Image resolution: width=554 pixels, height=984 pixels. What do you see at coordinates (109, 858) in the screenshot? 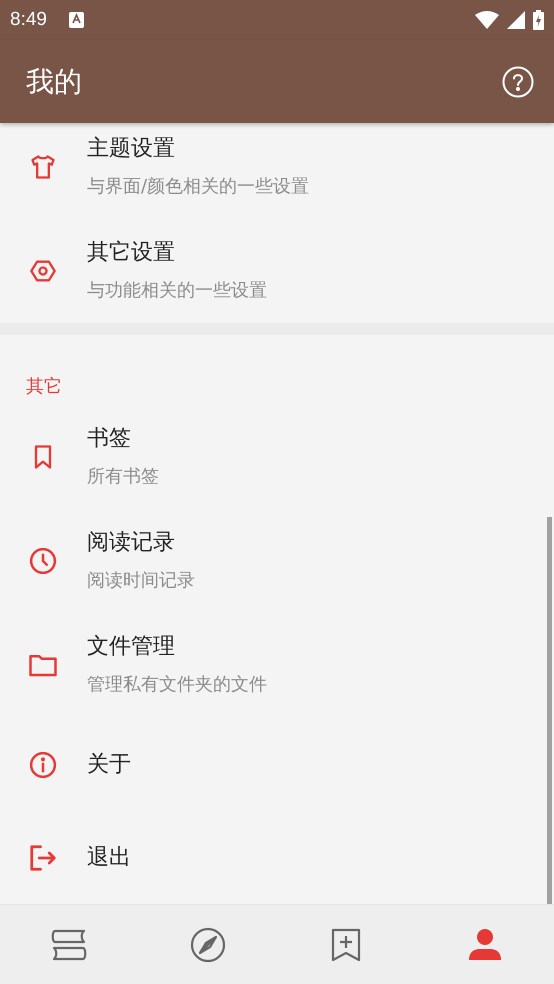
I see `item-title: 退出` at bounding box center [109, 858].